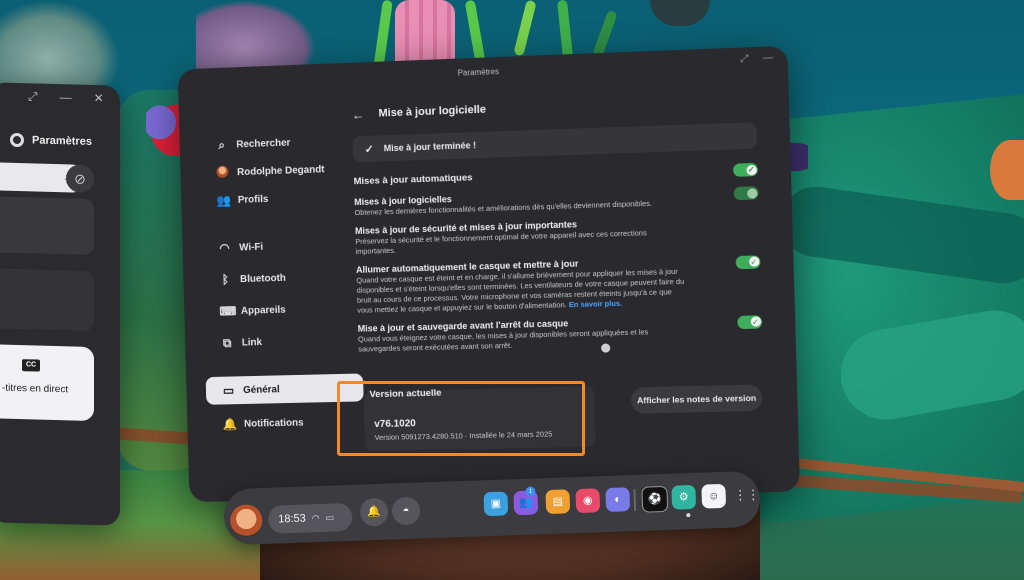 Image resolution: width=1024 pixels, height=580 pixels. What do you see at coordinates (228, 390) in the screenshot?
I see `headset-icon: ▭` at bounding box center [228, 390].